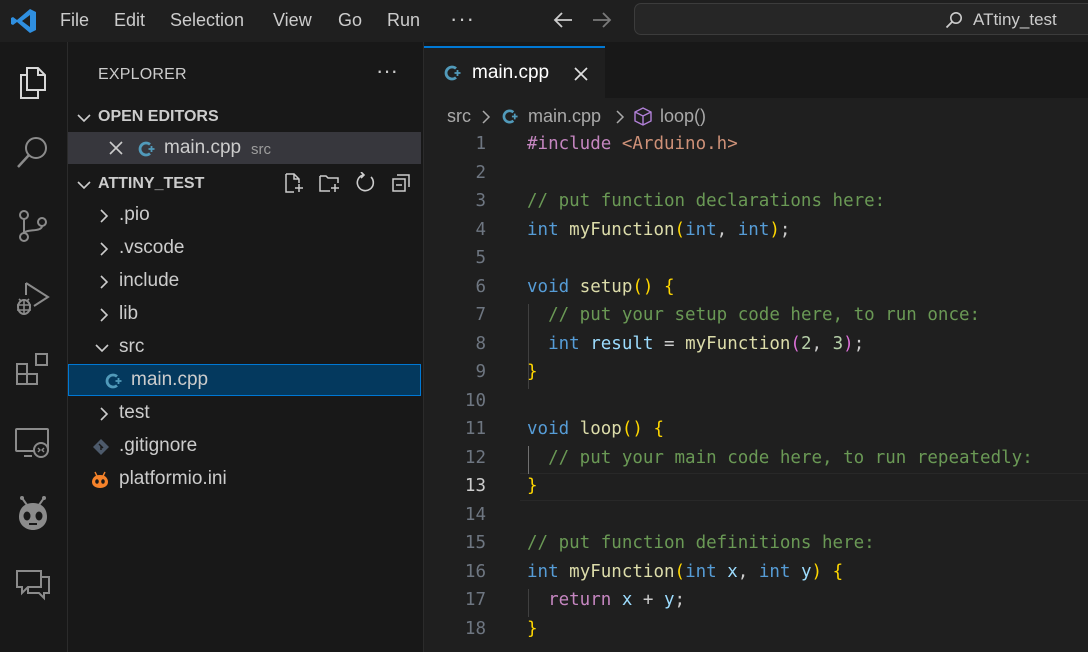 The height and width of the screenshot is (652, 1088). I want to click on code-token: ,, so click(822, 343).